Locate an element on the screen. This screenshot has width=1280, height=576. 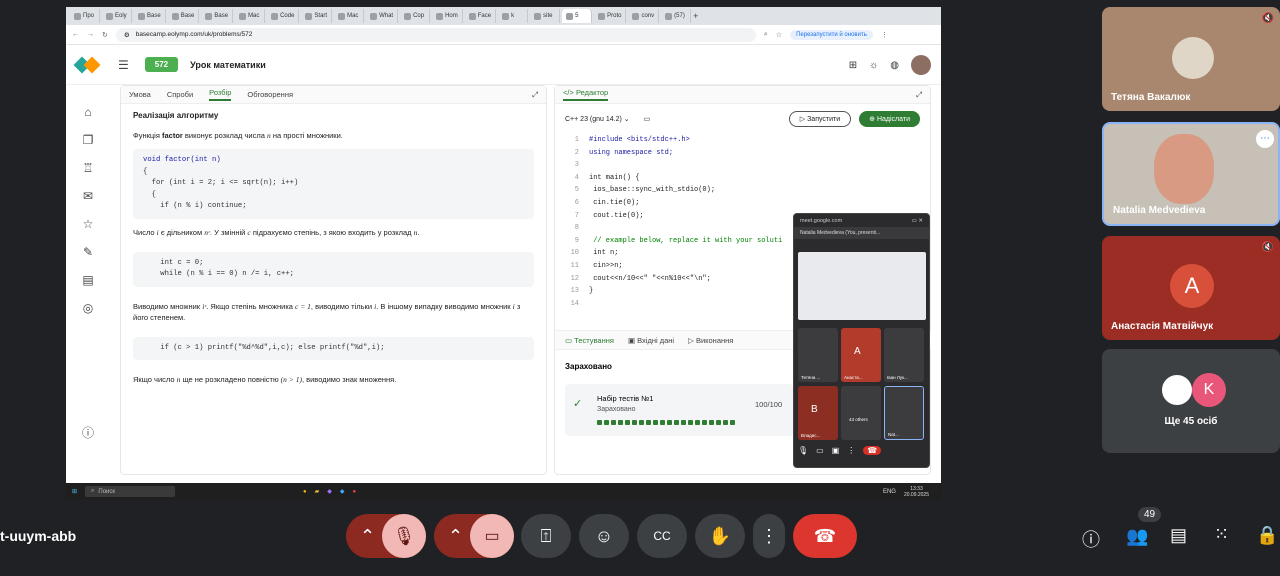
language-icon: ◍ is located at coordinates (894, 65).